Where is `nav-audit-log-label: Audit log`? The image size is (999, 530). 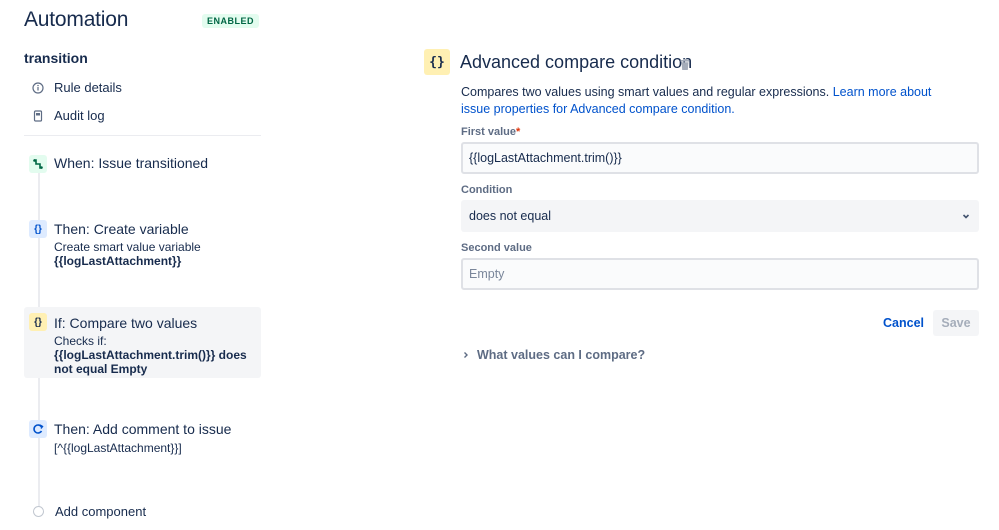
nav-audit-log-label: Audit log is located at coordinates (79, 115).